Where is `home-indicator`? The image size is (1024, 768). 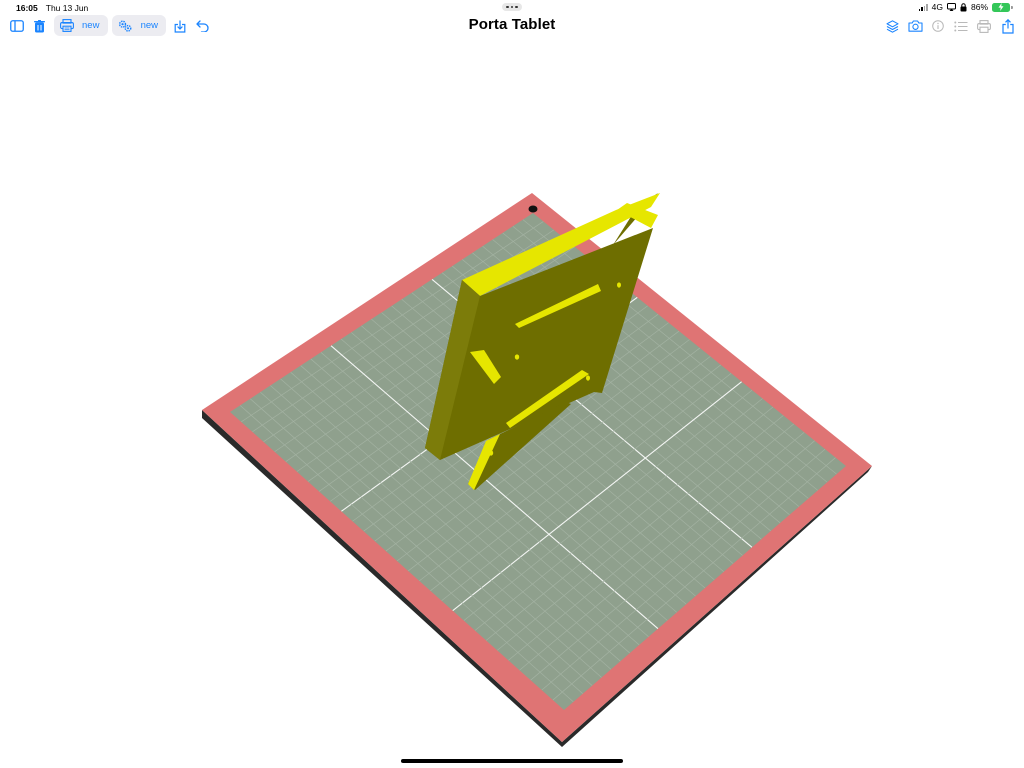 home-indicator is located at coordinates (512, 761).